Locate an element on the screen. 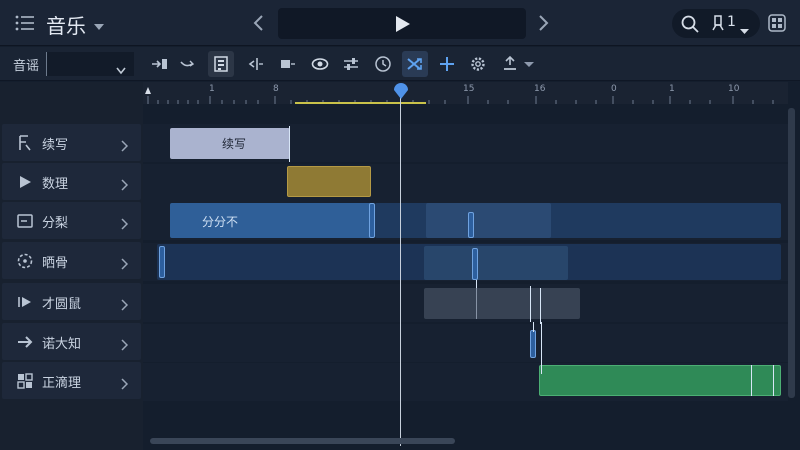 The height and width of the screenshot is (450, 800). text-style-icon is located at coordinates (25, 143).